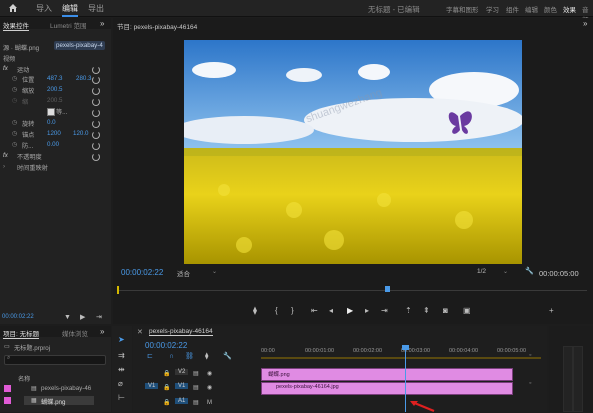 The width and height of the screenshot is (593, 413). What do you see at coordinates (66, 388) in the screenshot?
I see `project-item-name: pexels-pixabay-46` at bounding box center [66, 388].